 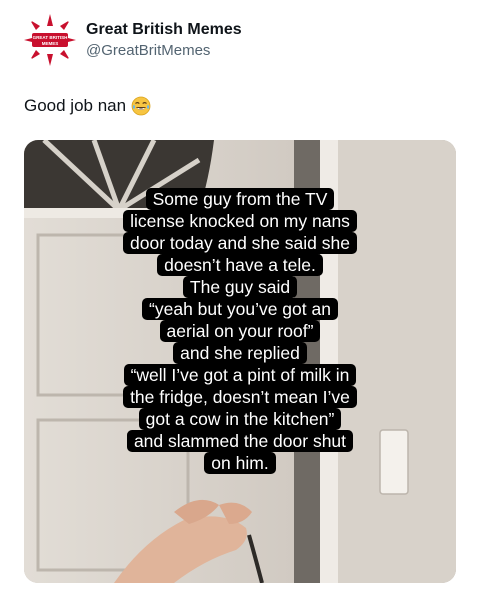 I want to click on post-body: Good job nan, so click(x=87, y=106).